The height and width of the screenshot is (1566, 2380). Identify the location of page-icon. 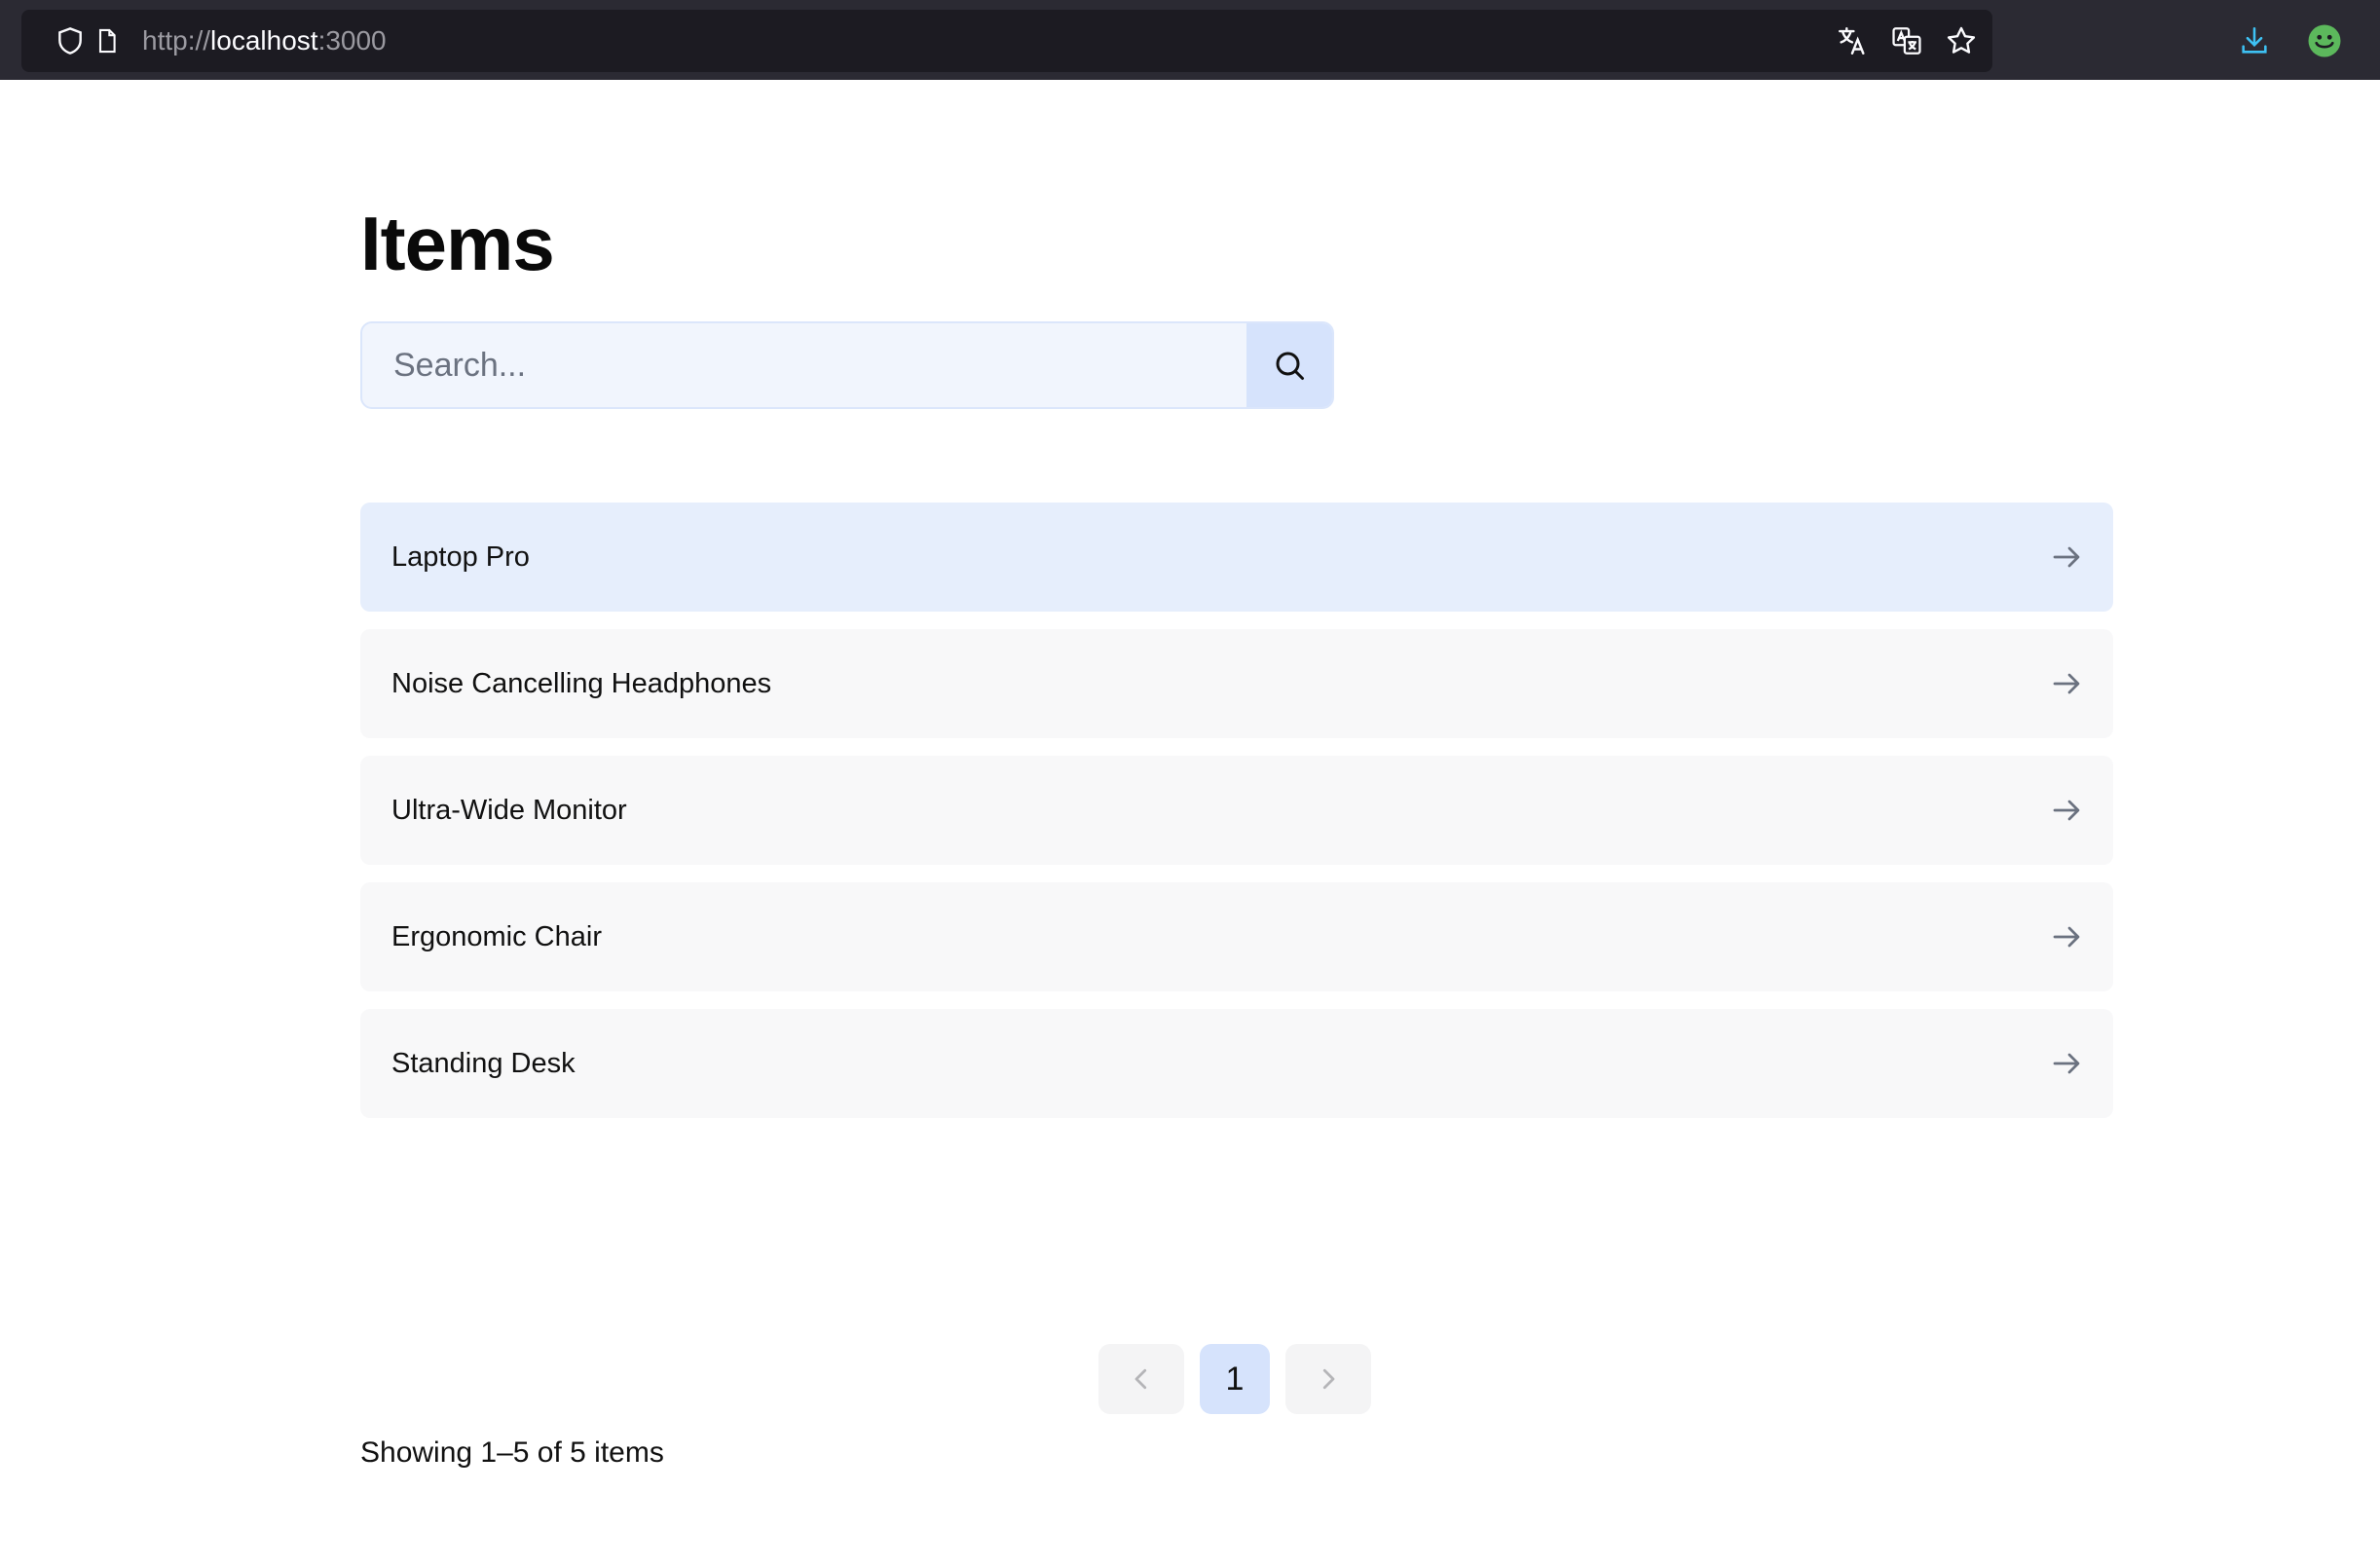
(107, 40).